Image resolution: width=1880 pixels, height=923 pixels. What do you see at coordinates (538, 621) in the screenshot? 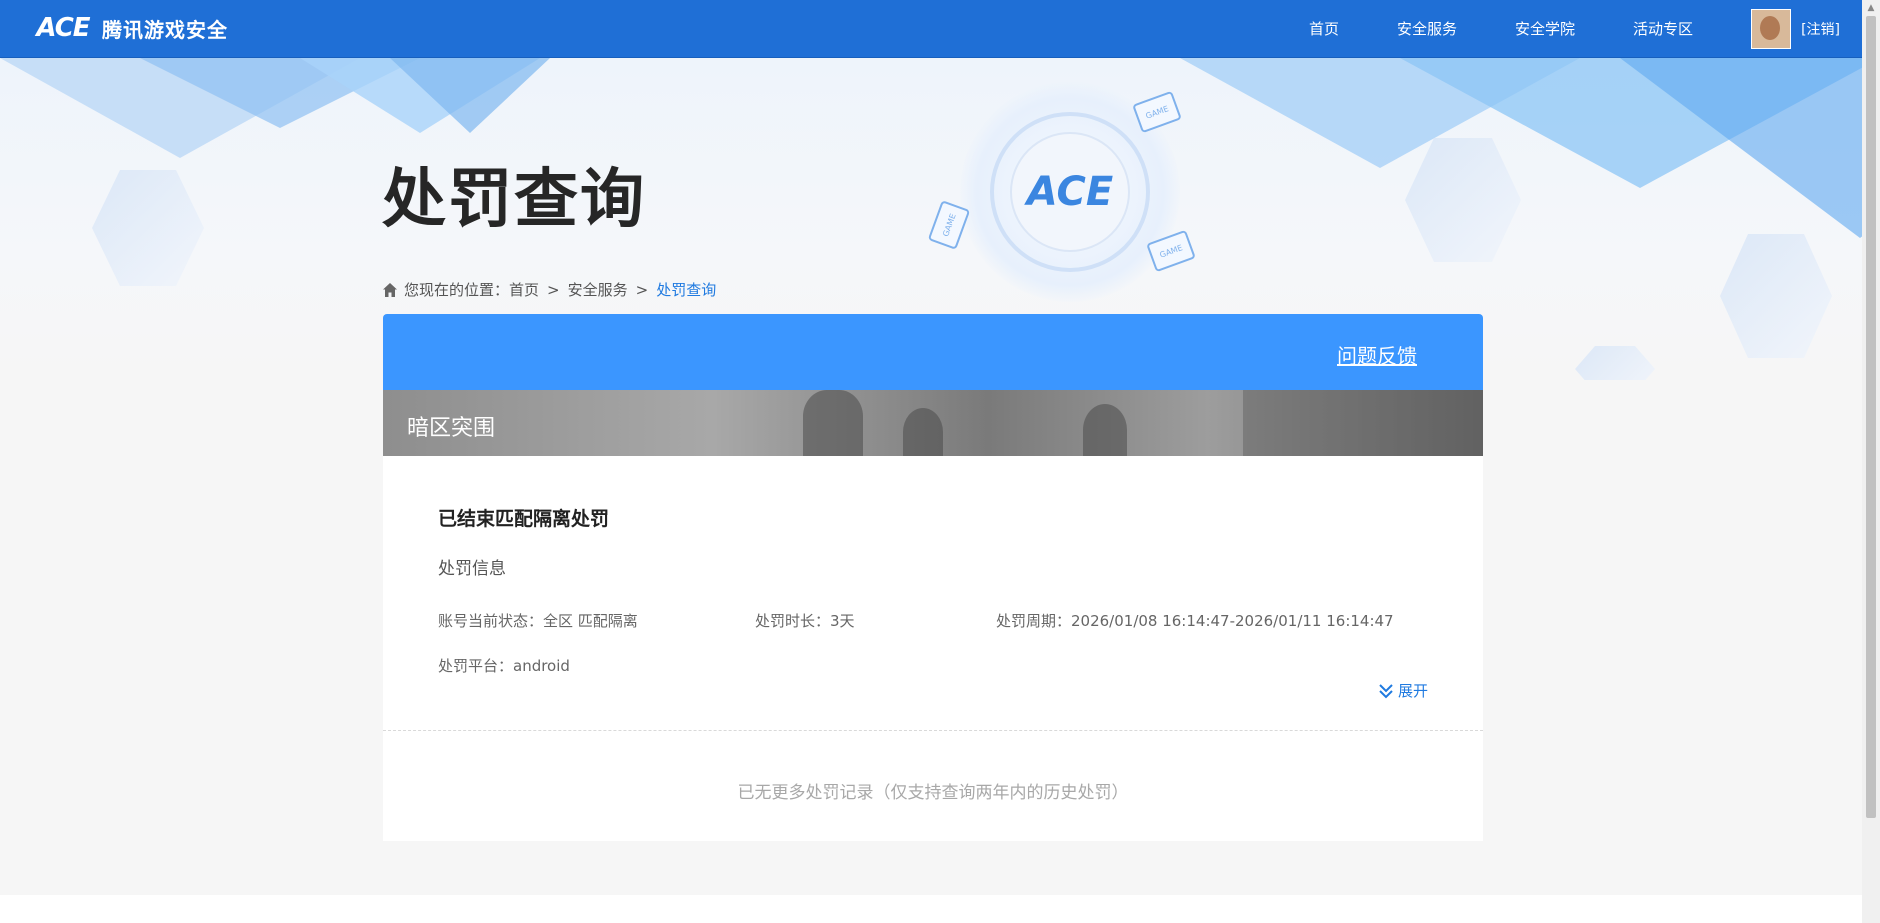
I see `account-status: 账号当前状态：全区 匹配隔离` at bounding box center [538, 621].